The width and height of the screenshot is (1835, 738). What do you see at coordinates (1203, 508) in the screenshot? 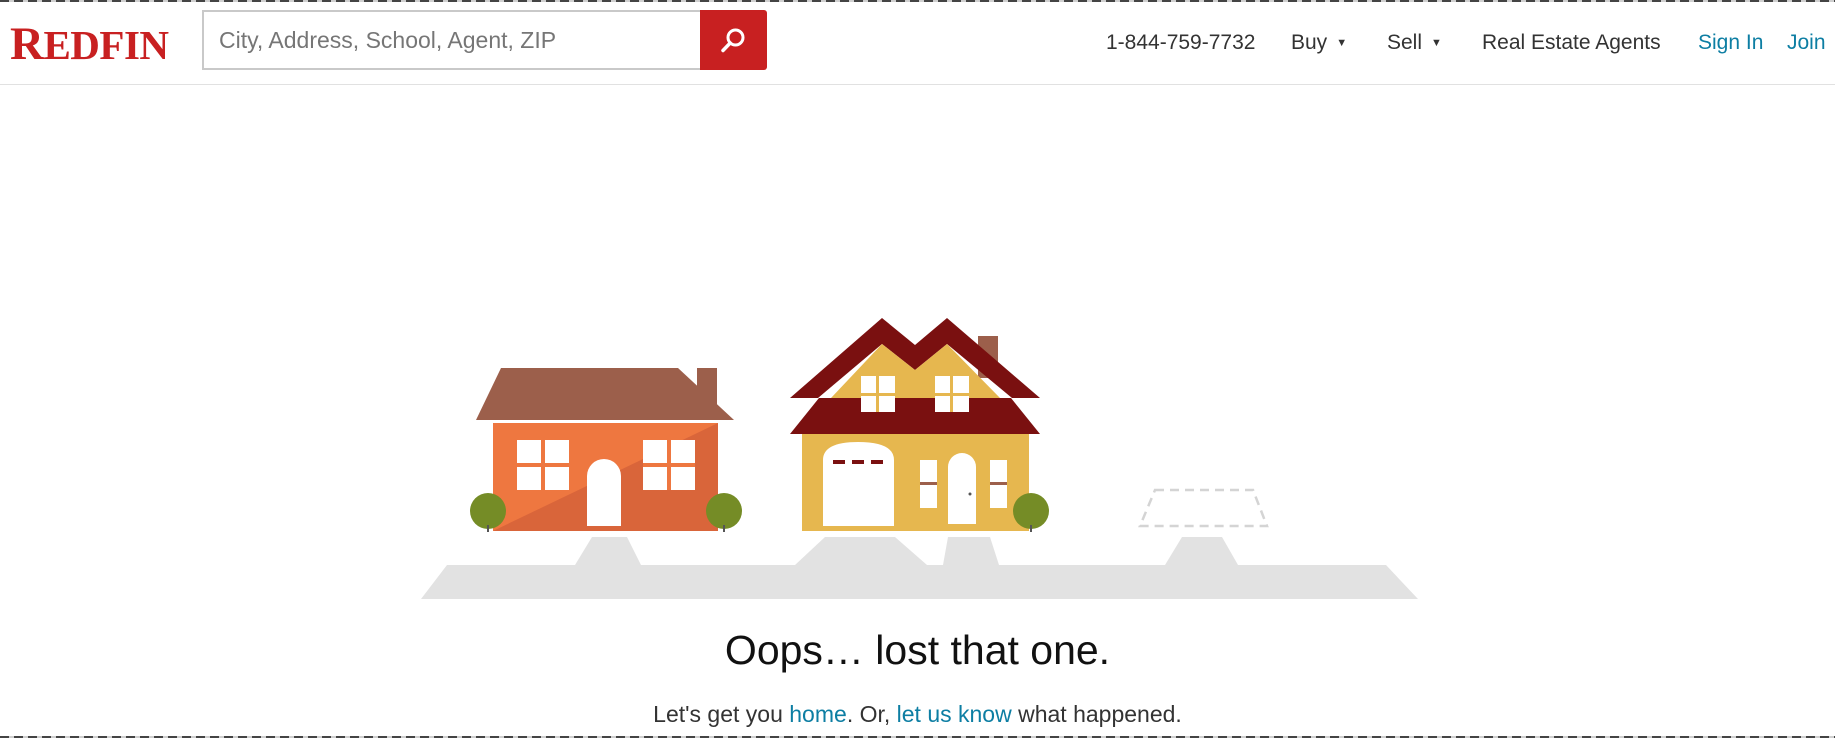
I see `missing-house-outline` at bounding box center [1203, 508].